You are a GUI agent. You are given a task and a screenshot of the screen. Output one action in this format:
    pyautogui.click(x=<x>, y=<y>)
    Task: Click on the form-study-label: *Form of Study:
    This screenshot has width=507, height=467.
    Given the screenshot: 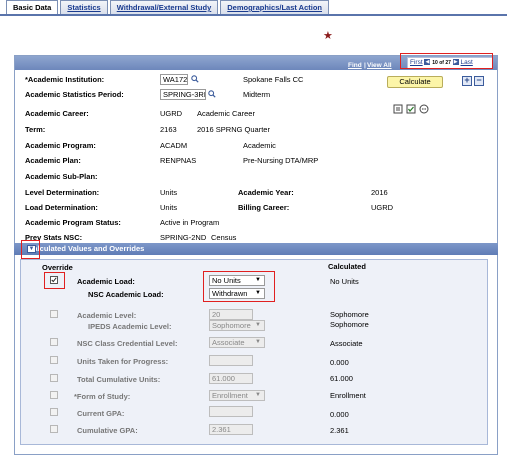 What is the action you would take?
    pyautogui.click(x=102, y=396)
    